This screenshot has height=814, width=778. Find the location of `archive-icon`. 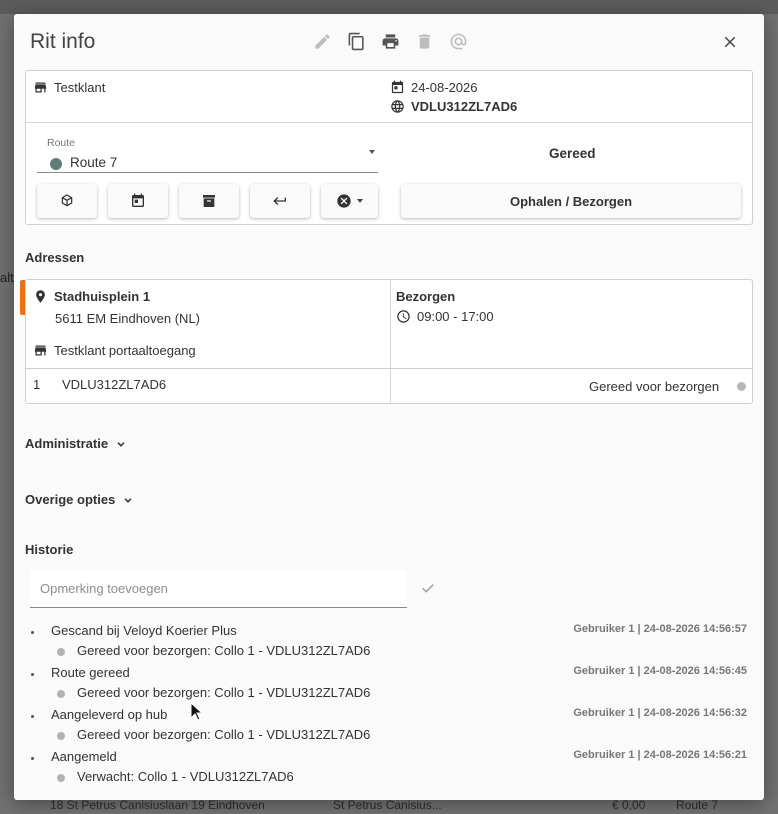

archive-icon is located at coordinates (209, 201).